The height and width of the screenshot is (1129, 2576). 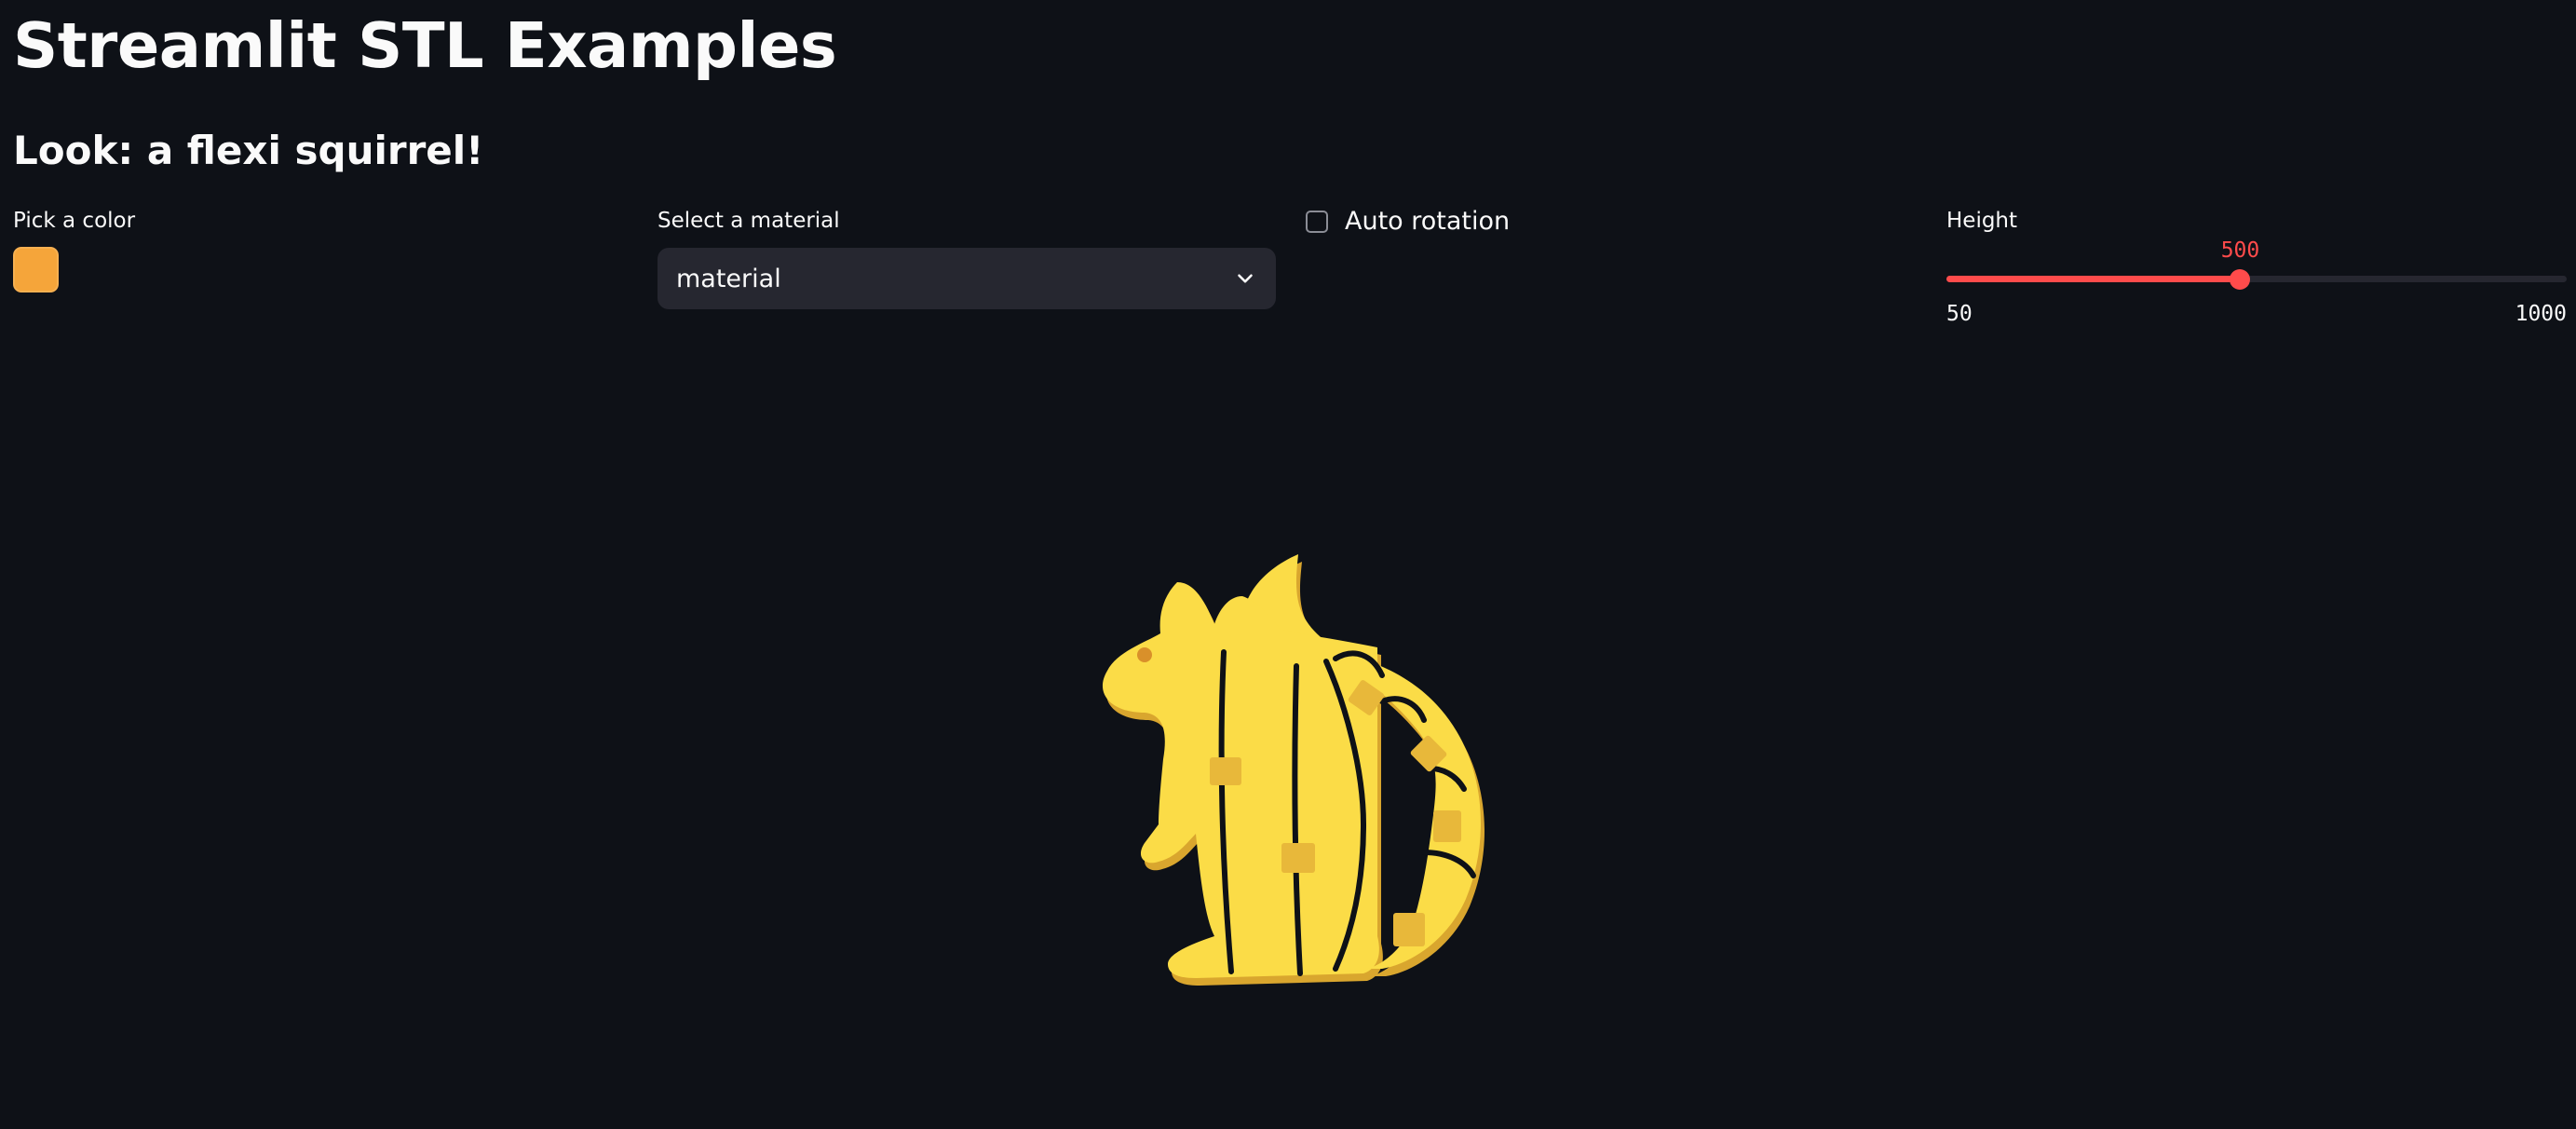 What do you see at coordinates (1982, 221) in the screenshot?
I see `height-slider-label: Height` at bounding box center [1982, 221].